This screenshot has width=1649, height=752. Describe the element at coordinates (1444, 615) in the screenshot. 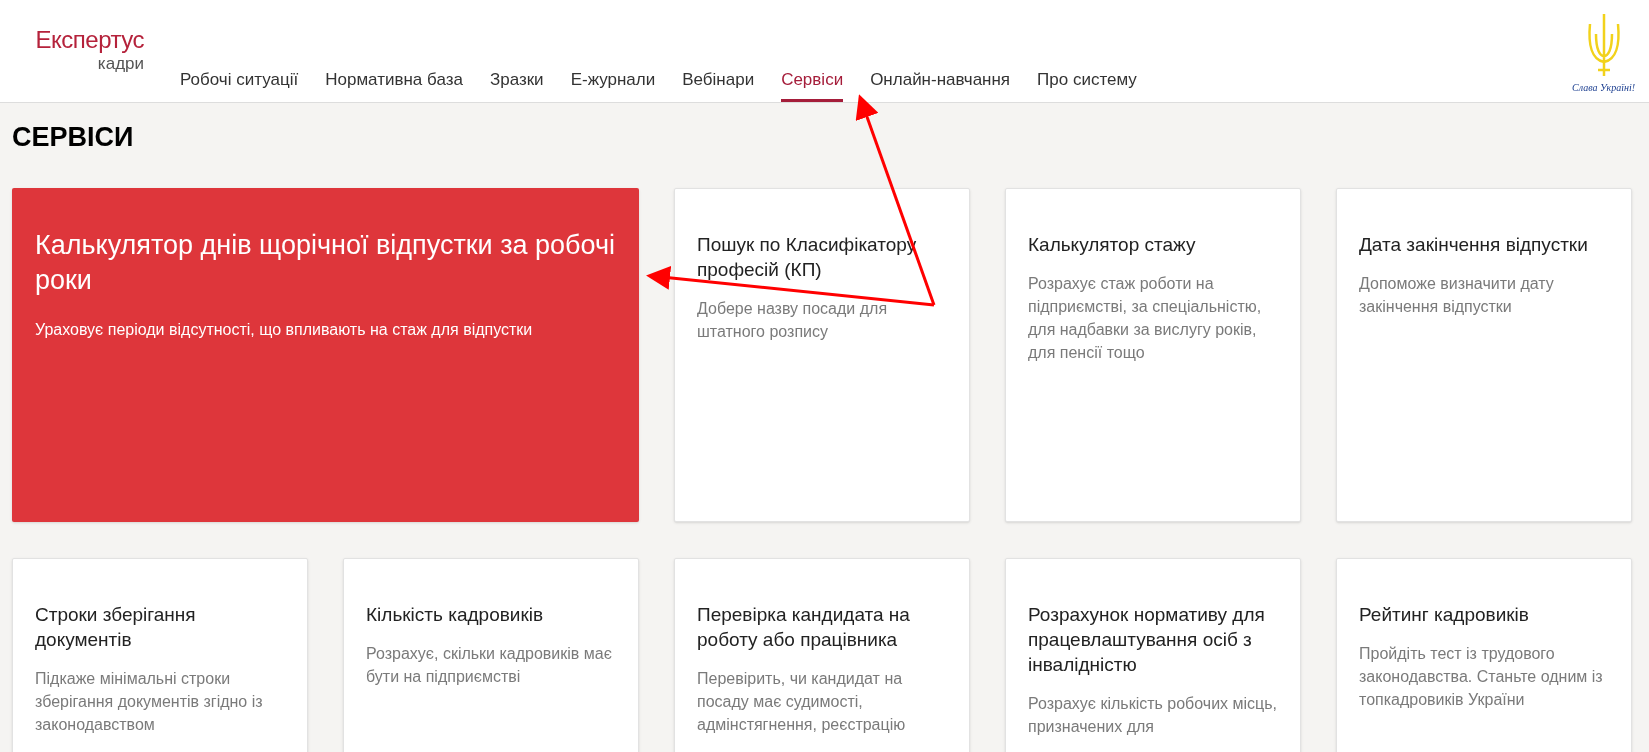

I see `card-title: Рейтинг кадровиків` at that location.